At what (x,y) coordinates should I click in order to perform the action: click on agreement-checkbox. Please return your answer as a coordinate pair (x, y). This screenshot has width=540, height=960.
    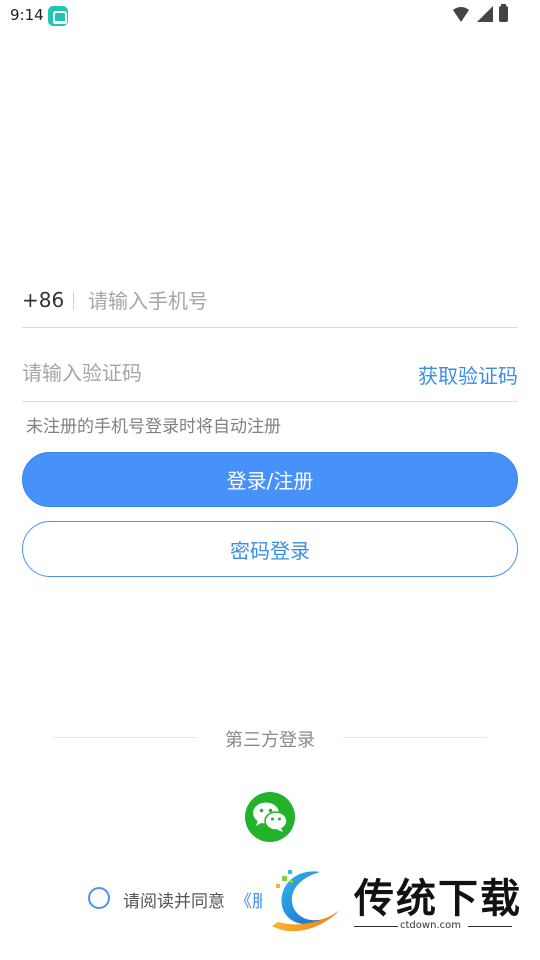
    Looking at the image, I should click on (99, 898).